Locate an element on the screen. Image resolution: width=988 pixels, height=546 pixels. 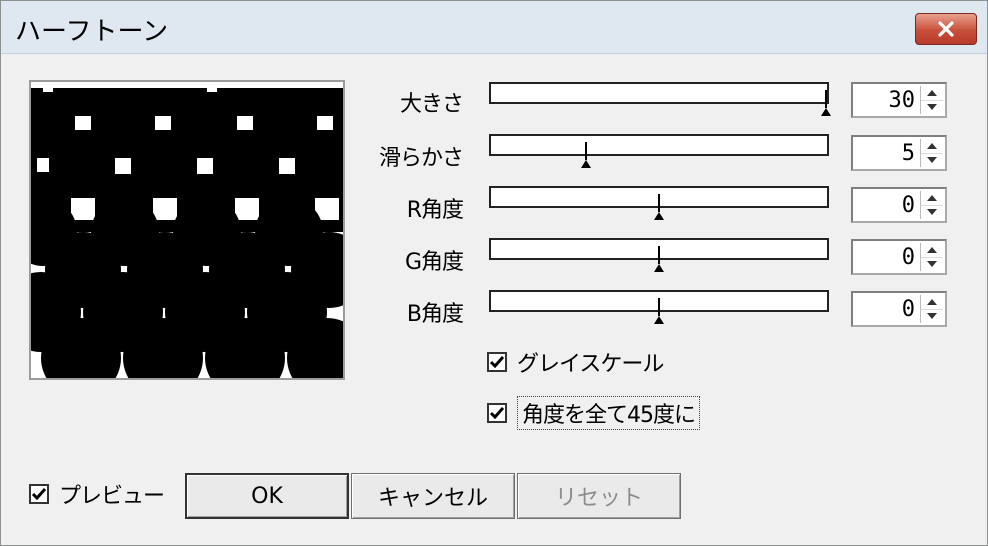
grayscale-box is located at coordinates (497, 362).